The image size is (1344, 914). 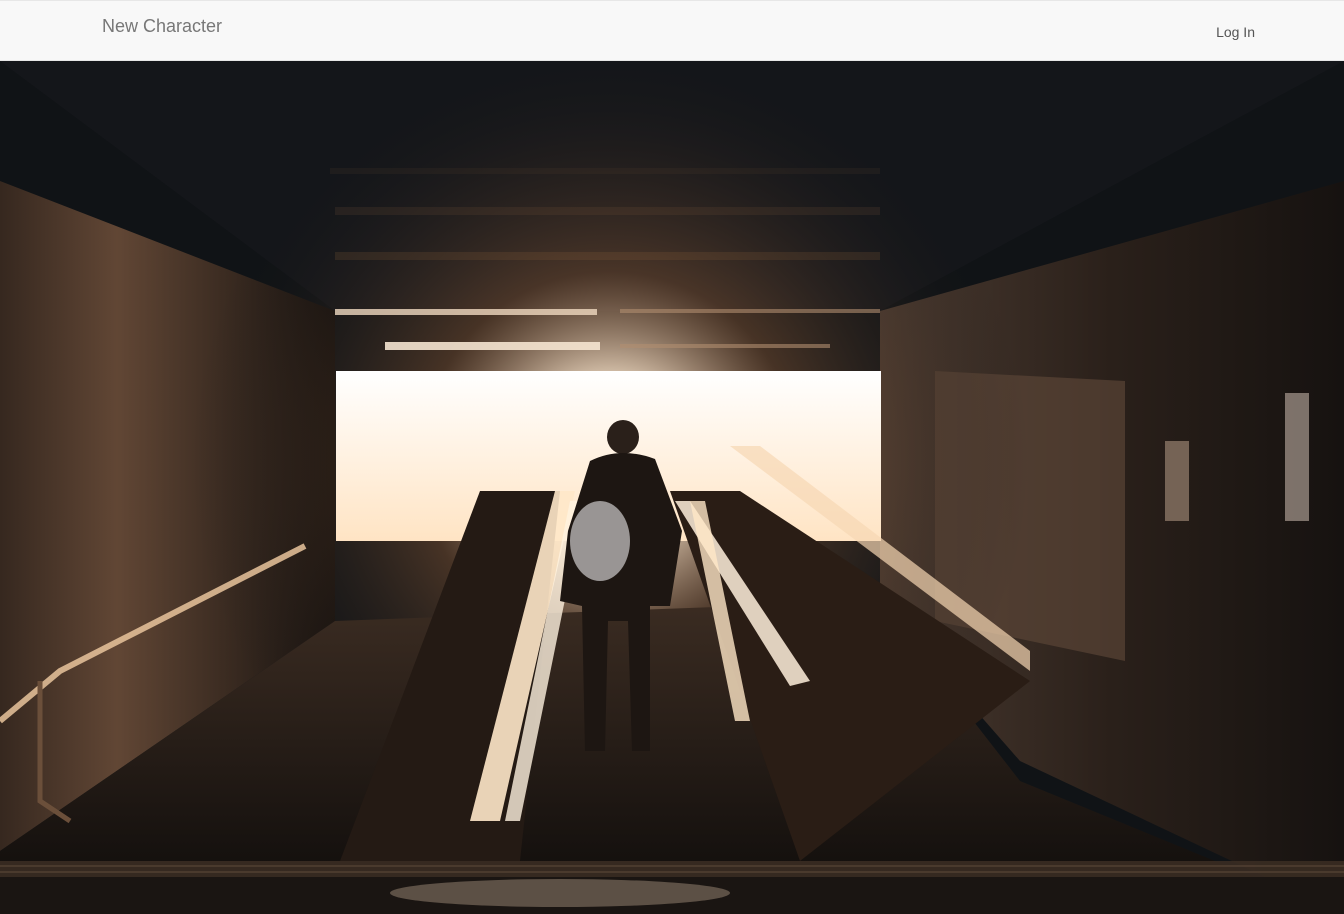 What do you see at coordinates (672, 30) in the screenshot?
I see `top-navbar: New Character Log In` at bounding box center [672, 30].